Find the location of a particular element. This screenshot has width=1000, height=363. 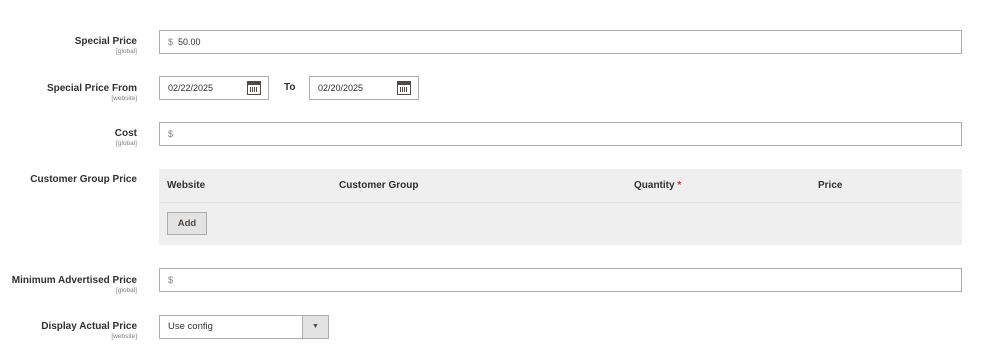

cost-label-text: Cost is located at coordinates (125, 133).